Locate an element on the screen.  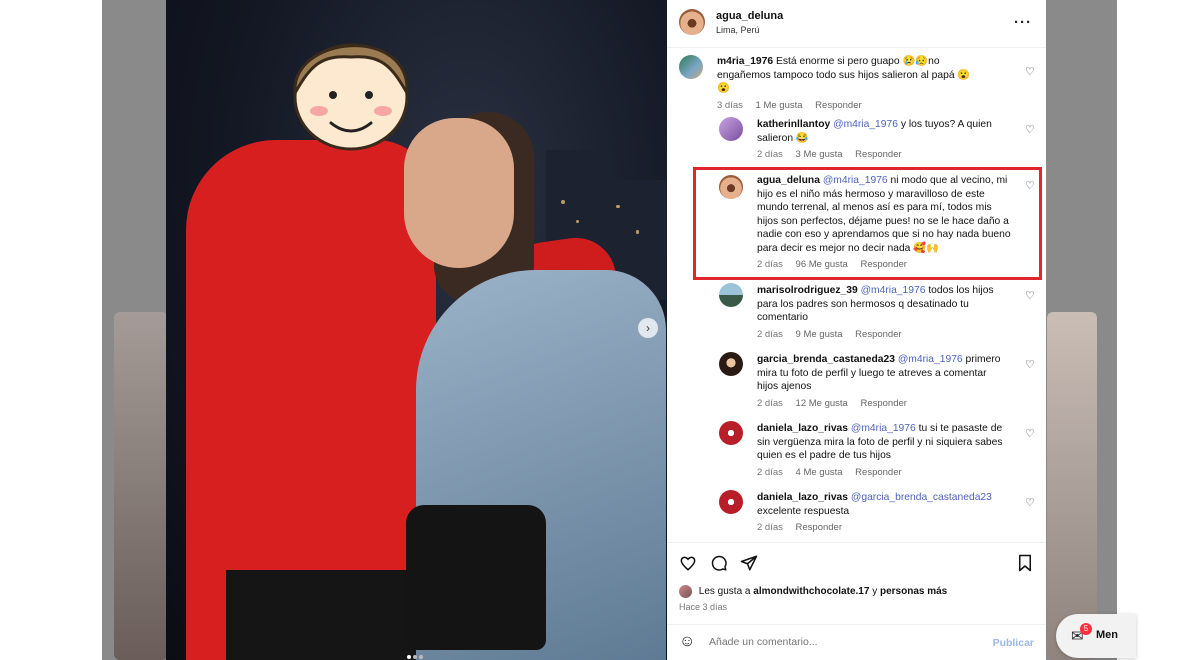
comment-meta: 2 días 3 Me gusta Responder is located at coordinates (885, 154).